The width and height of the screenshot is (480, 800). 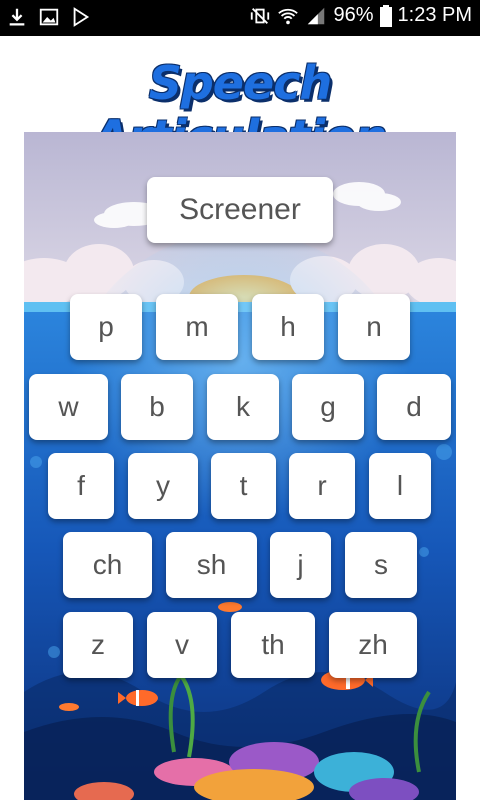 I want to click on sound-button-ch: ch, so click(x=107, y=565).